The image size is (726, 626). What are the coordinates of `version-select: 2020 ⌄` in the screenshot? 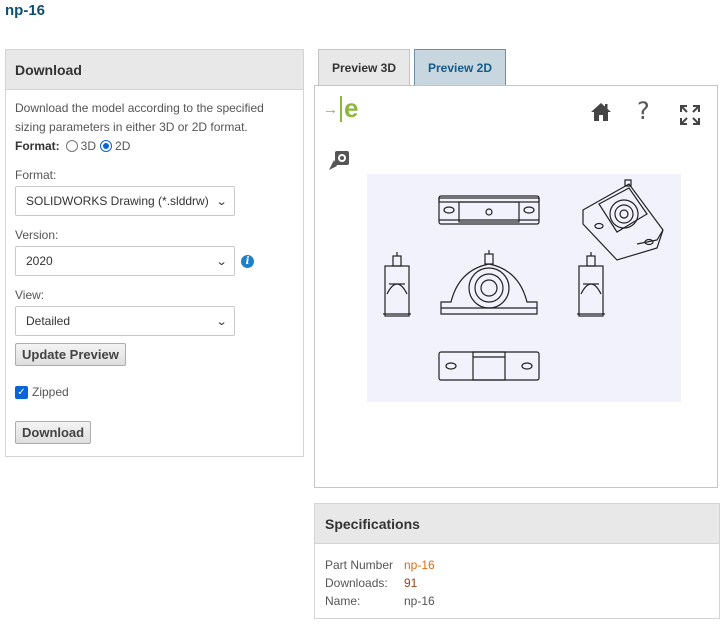 It's located at (125, 261).